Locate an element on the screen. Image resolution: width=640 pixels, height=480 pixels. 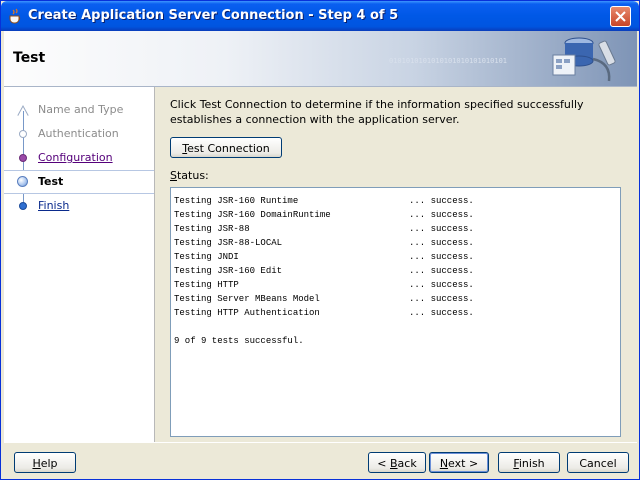
status-test-name: Testing JSR-160 Runtime is located at coordinates (236, 201).